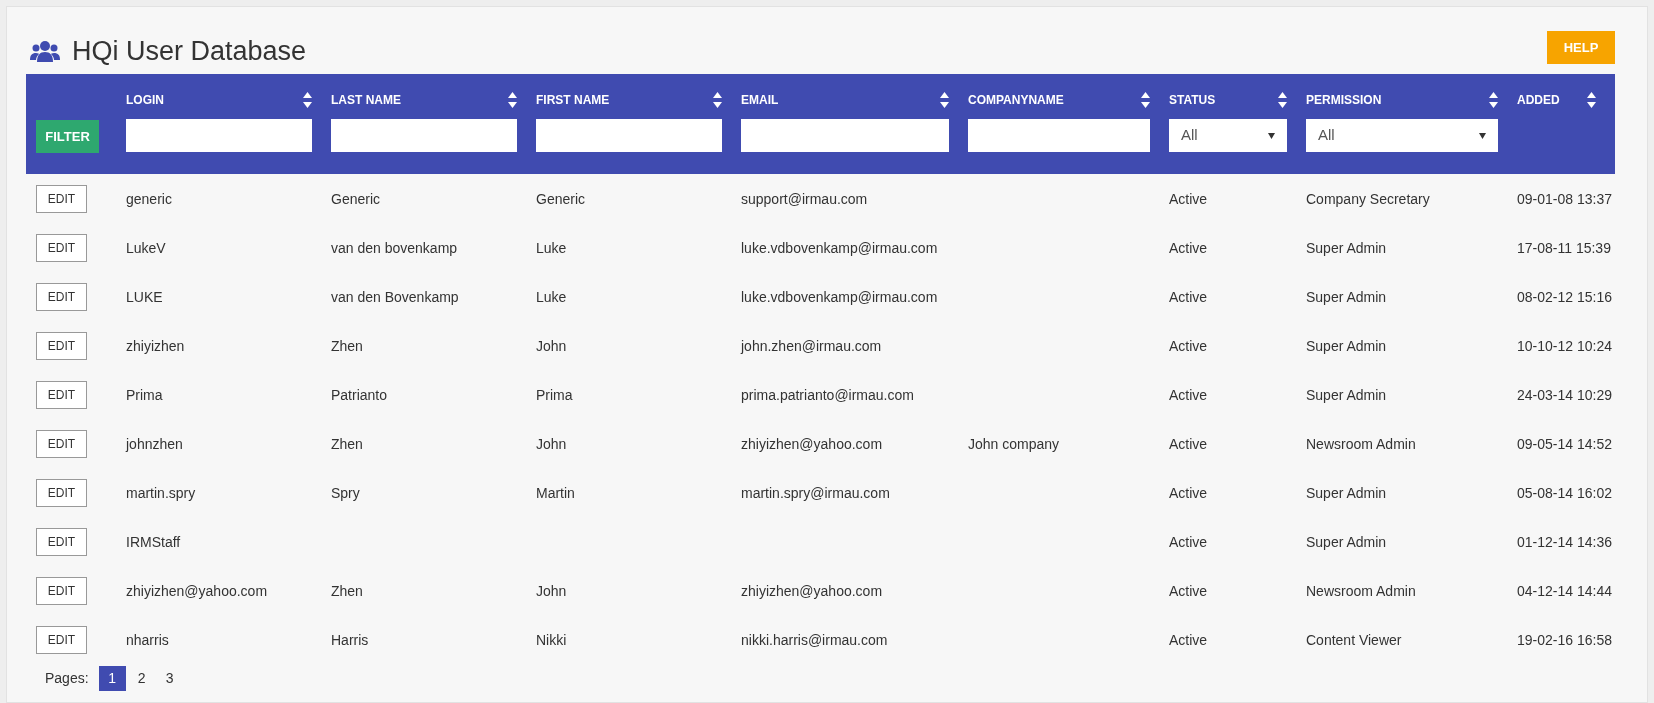  I want to click on table-cell: Spry, so click(345, 492).